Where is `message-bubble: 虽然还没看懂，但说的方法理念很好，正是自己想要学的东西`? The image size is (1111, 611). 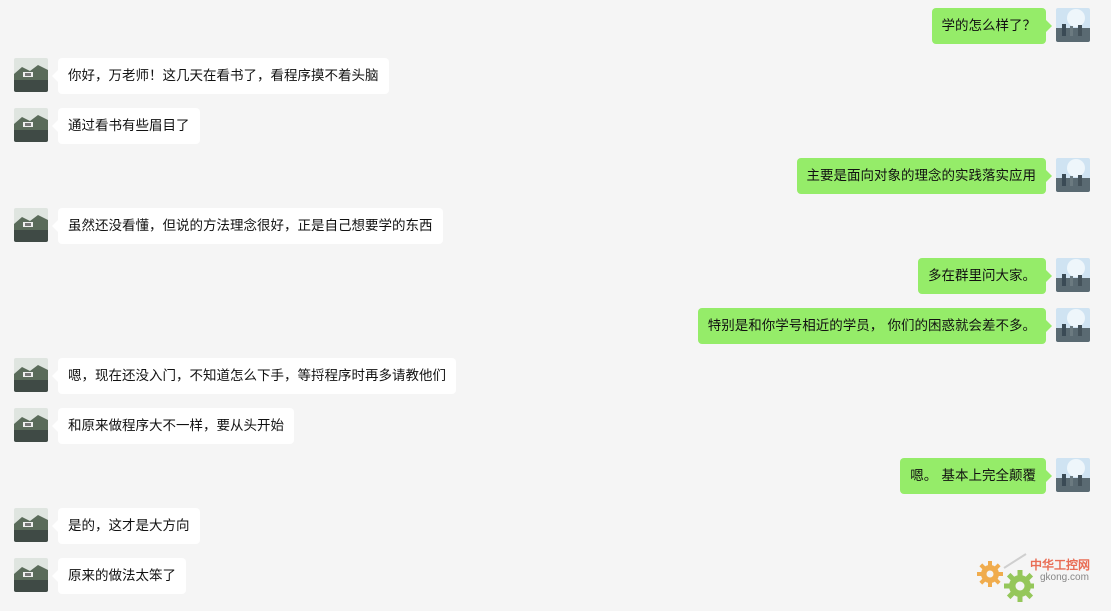
message-bubble: 虽然还没看懂，但说的方法理念很好，正是自己想要学的东西 is located at coordinates (247, 226).